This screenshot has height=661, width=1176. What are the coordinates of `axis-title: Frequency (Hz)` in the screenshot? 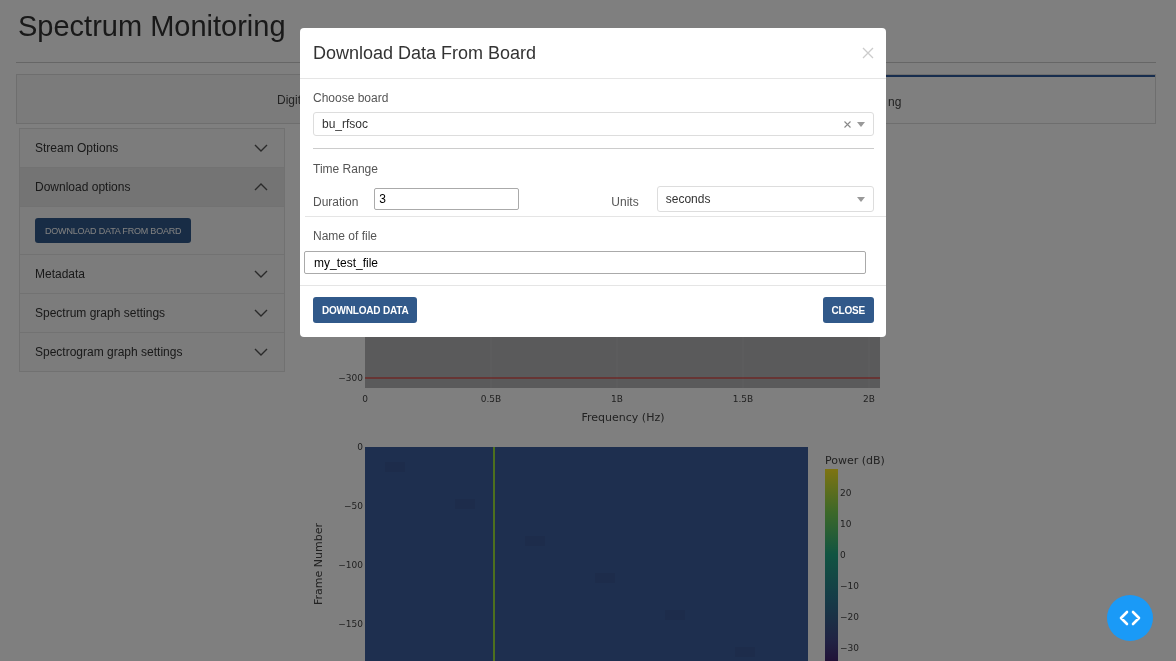 It's located at (623, 417).